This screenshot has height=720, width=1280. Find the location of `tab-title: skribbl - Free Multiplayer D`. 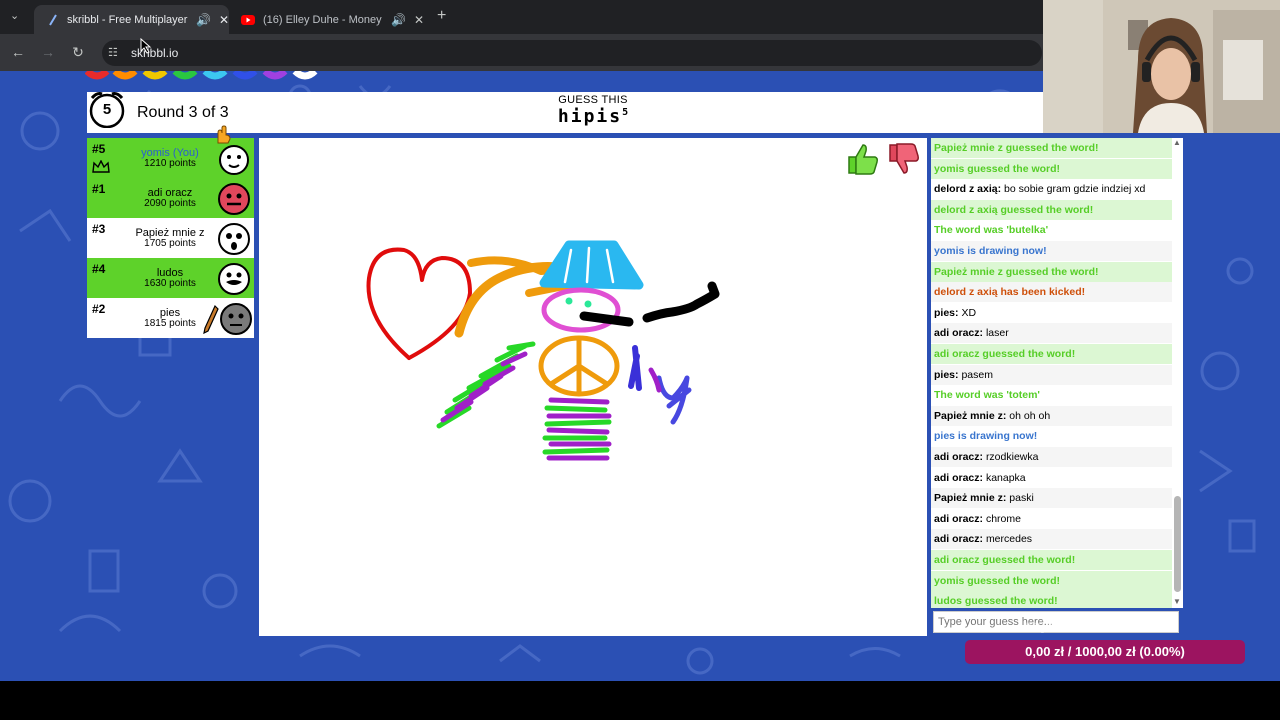

tab-title: skribbl - Free Multiplayer D is located at coordinates (127, 19).